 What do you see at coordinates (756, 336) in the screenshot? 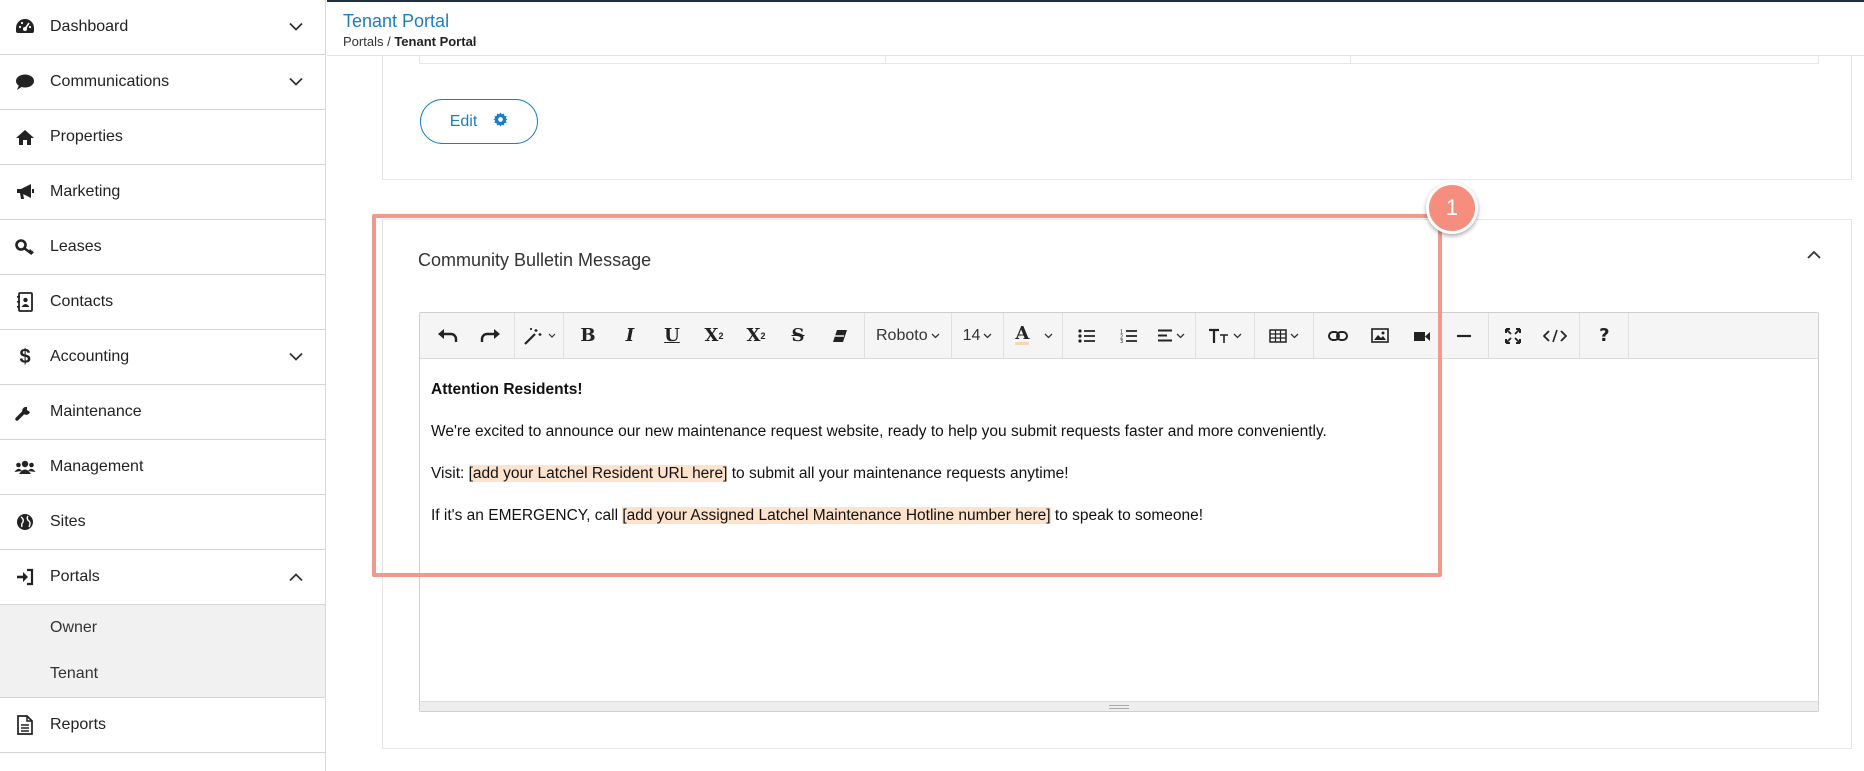
I see `subscript-icon: X2` at bounding box center [756, 336].